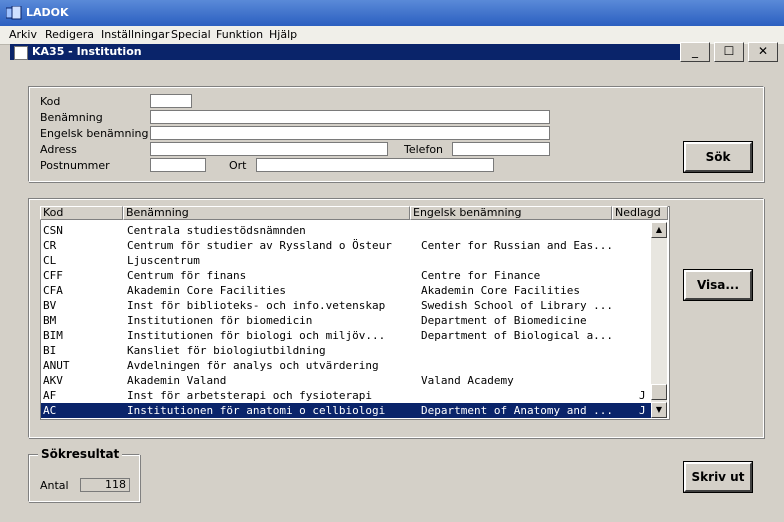  I want to click on telefon-field, so click(501, 149).